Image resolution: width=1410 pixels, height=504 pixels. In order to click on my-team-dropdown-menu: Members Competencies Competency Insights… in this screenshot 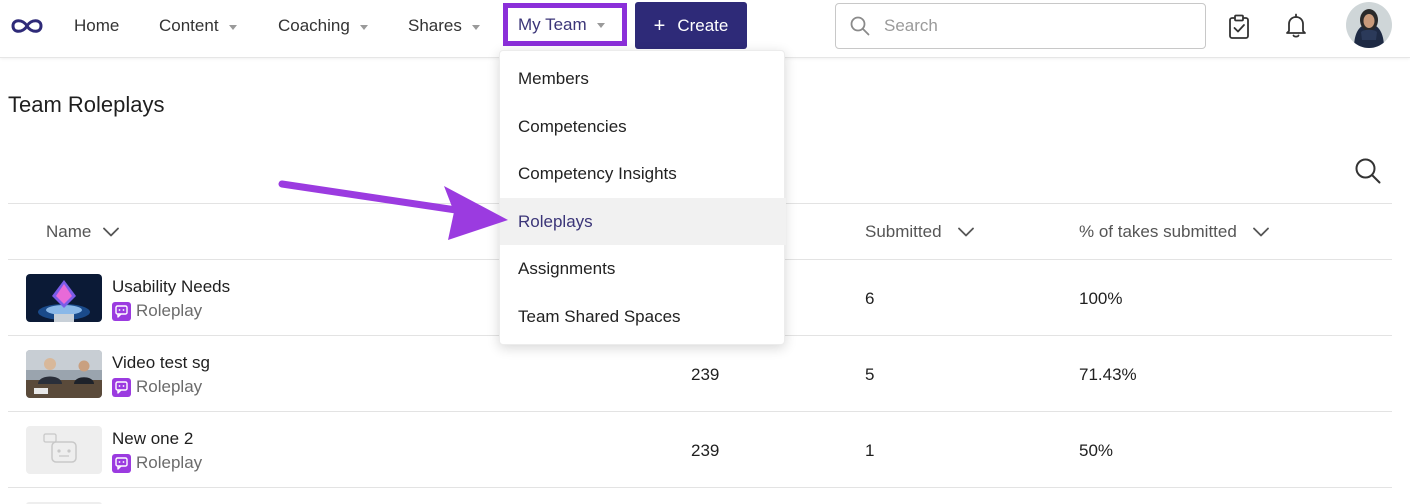, I will do `click(642, 197)`.